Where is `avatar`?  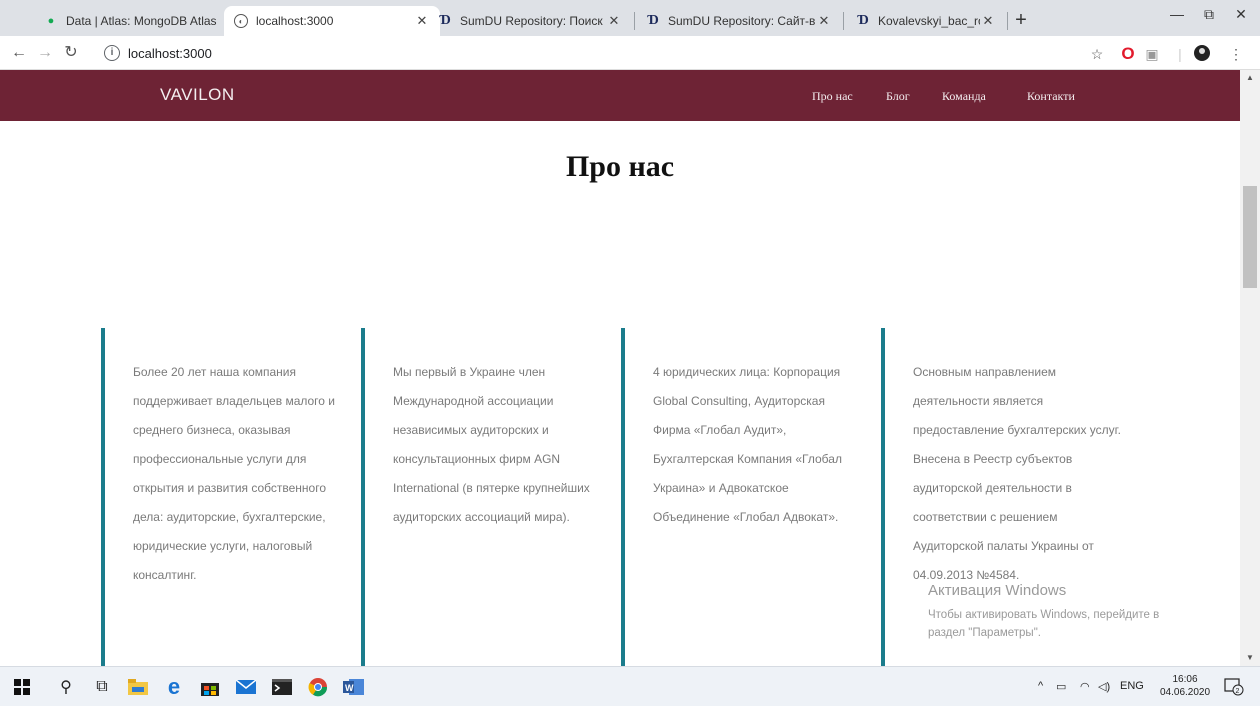
avatar is located at coordinates (1202, 54).